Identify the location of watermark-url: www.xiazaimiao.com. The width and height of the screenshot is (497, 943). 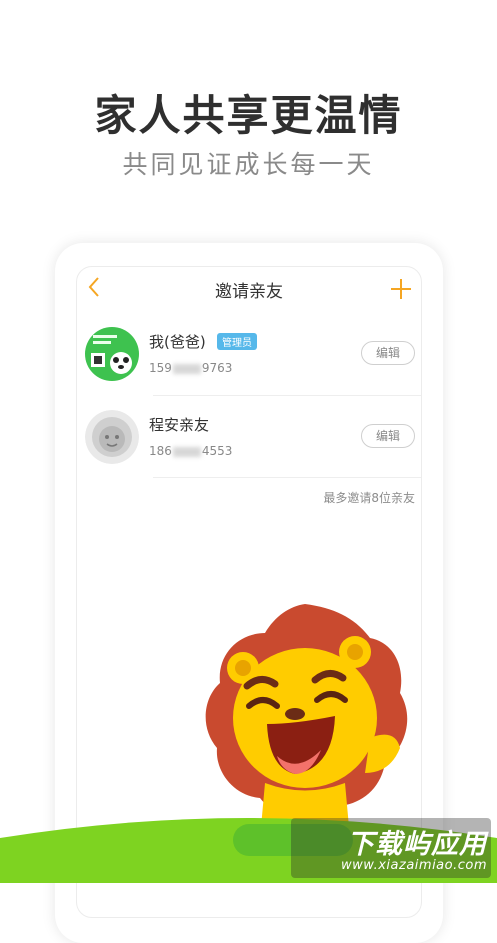
(414, 865).